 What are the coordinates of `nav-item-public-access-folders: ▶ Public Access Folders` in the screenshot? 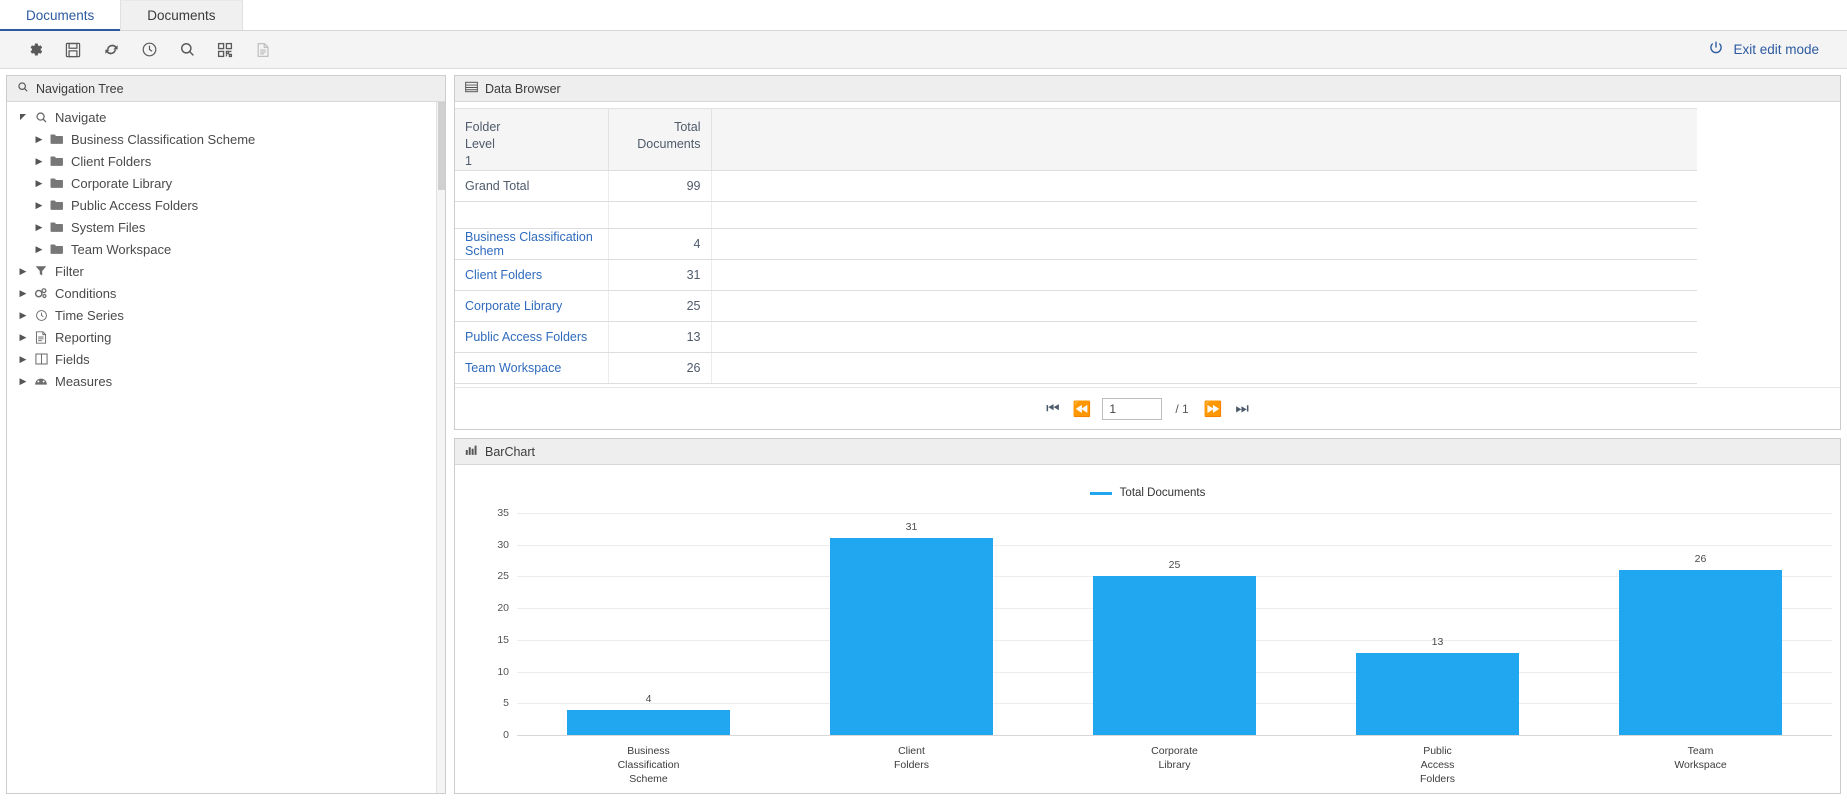 It's located at (226, 205).